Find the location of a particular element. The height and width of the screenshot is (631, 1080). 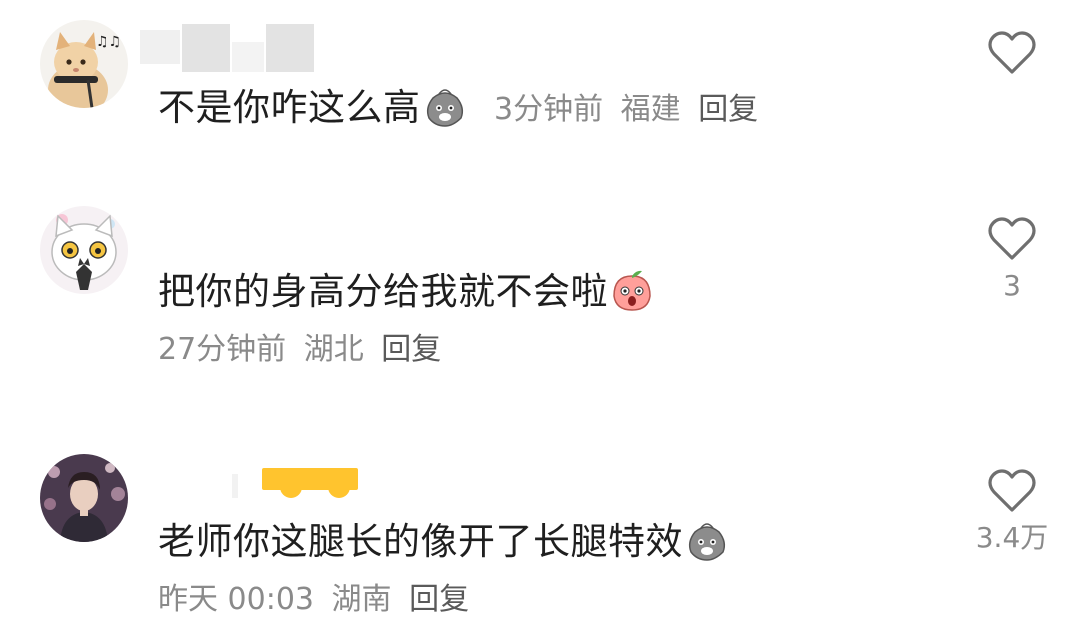

comment-location: 湖北 is located at coordinates (333, 349).